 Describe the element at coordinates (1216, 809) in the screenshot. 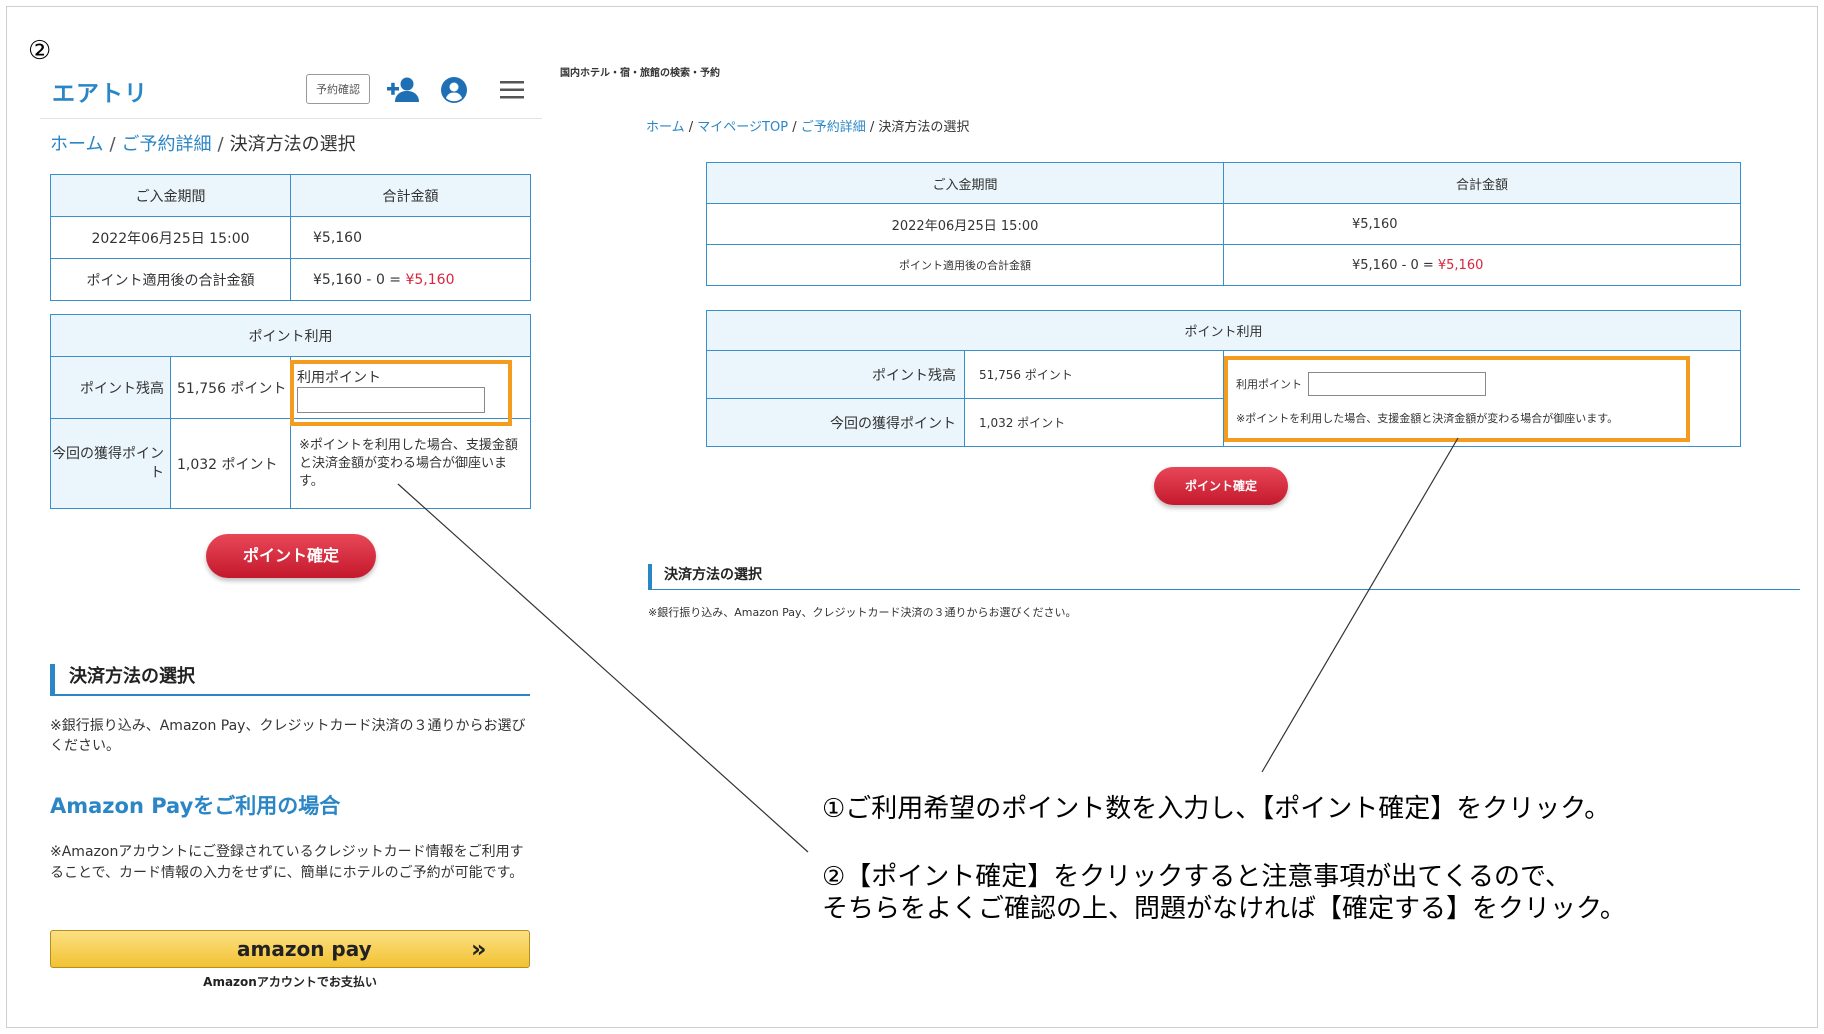

I see `annotation-step1: ①ご利用希望のポイント数を入力し、【ポイント確定】をクリック。` at that location.